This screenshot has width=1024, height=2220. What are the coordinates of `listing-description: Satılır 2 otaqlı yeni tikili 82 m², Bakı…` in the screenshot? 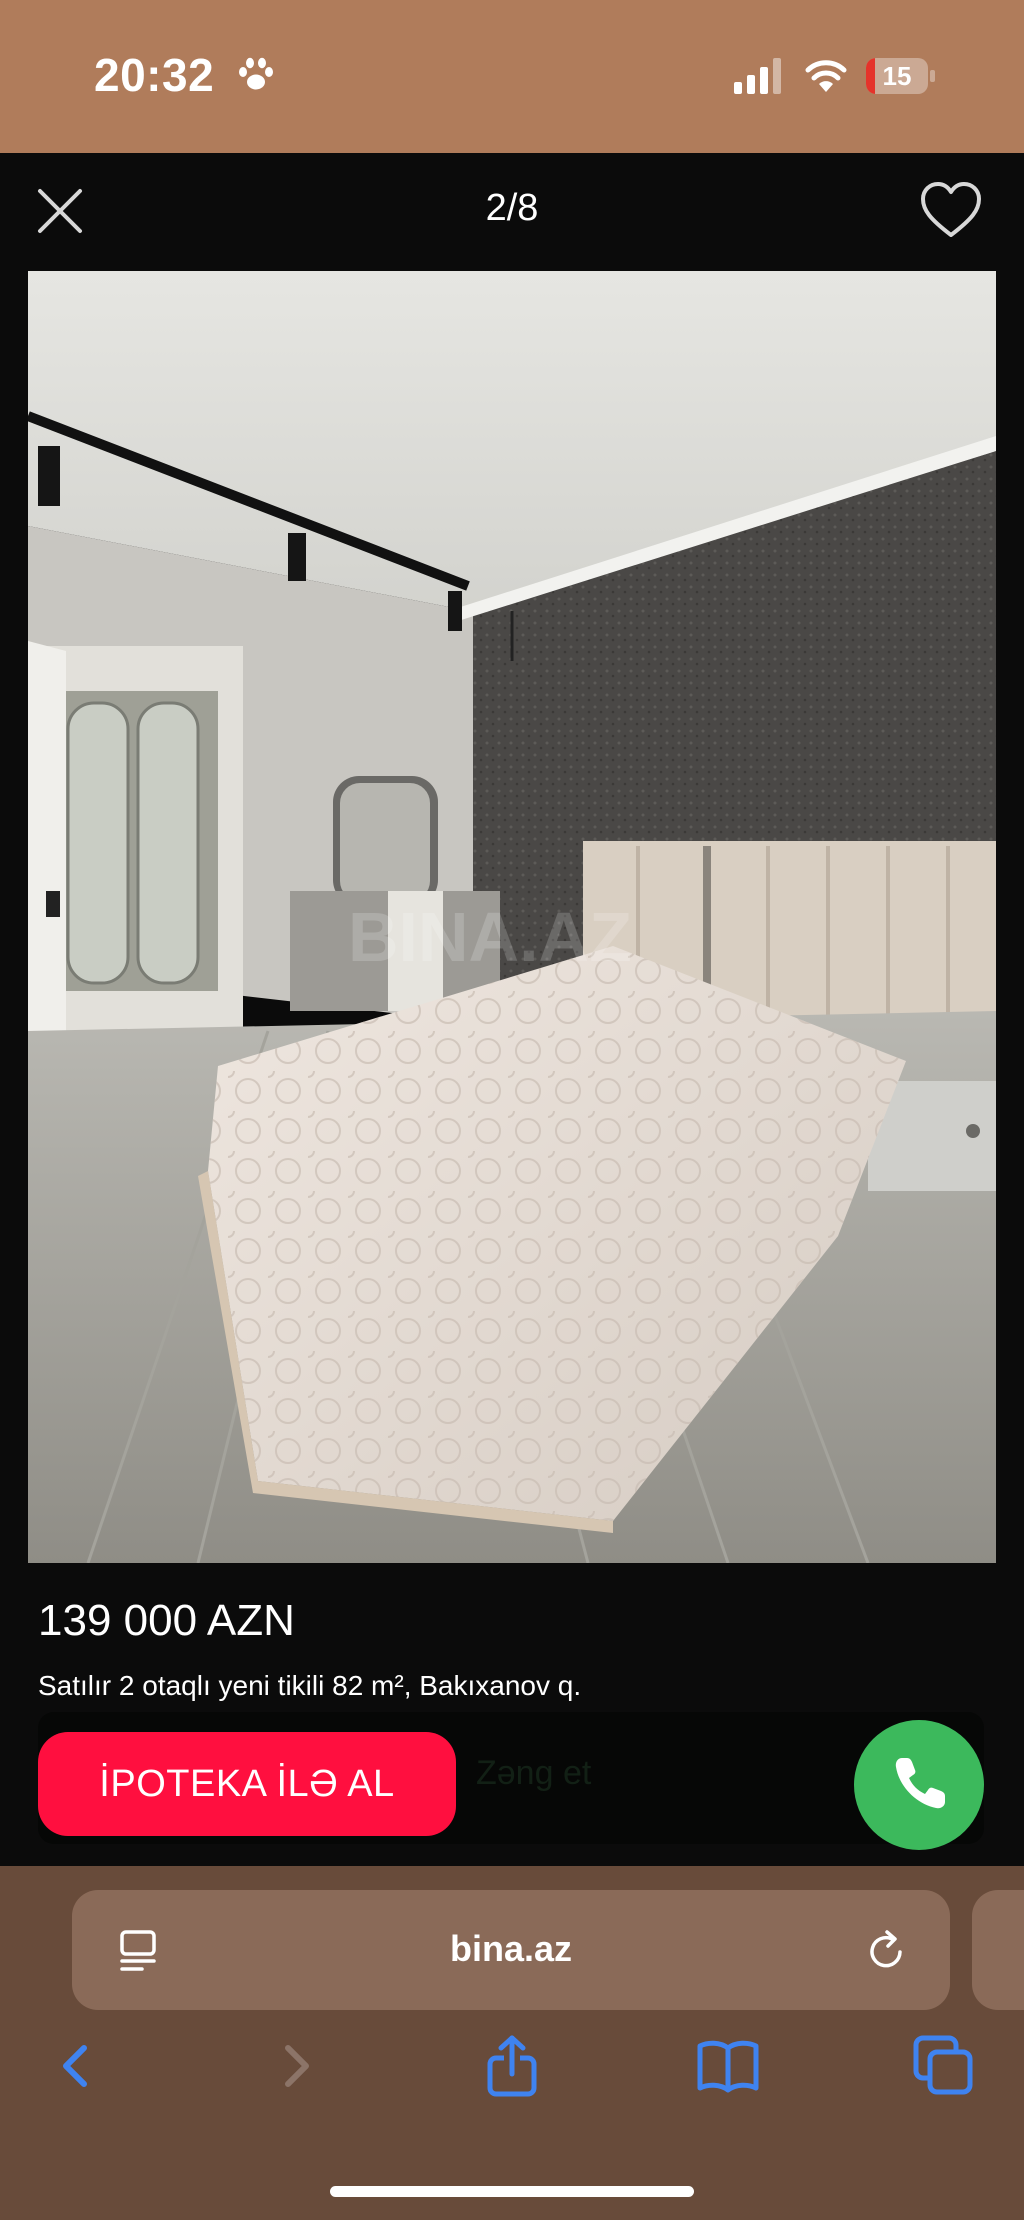 It's located at (310, 1685).